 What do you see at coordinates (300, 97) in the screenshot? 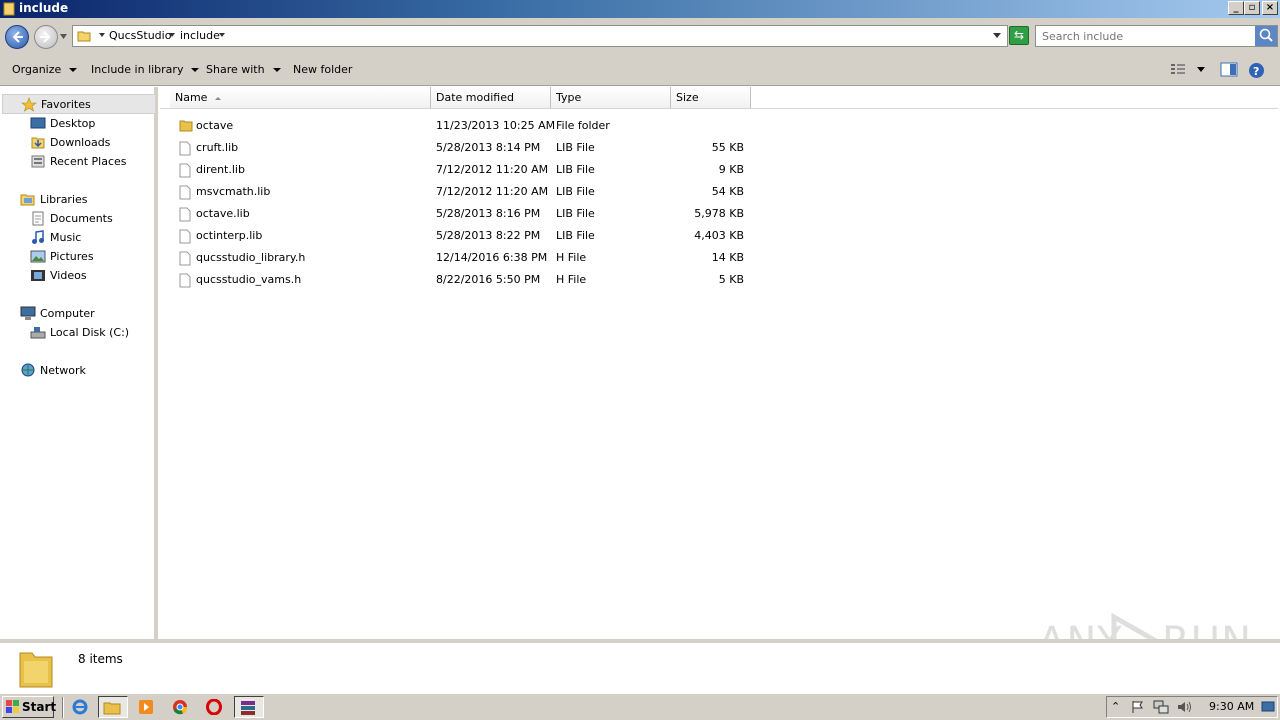
I see `column-name: Name` at bounding box center [300, 97].